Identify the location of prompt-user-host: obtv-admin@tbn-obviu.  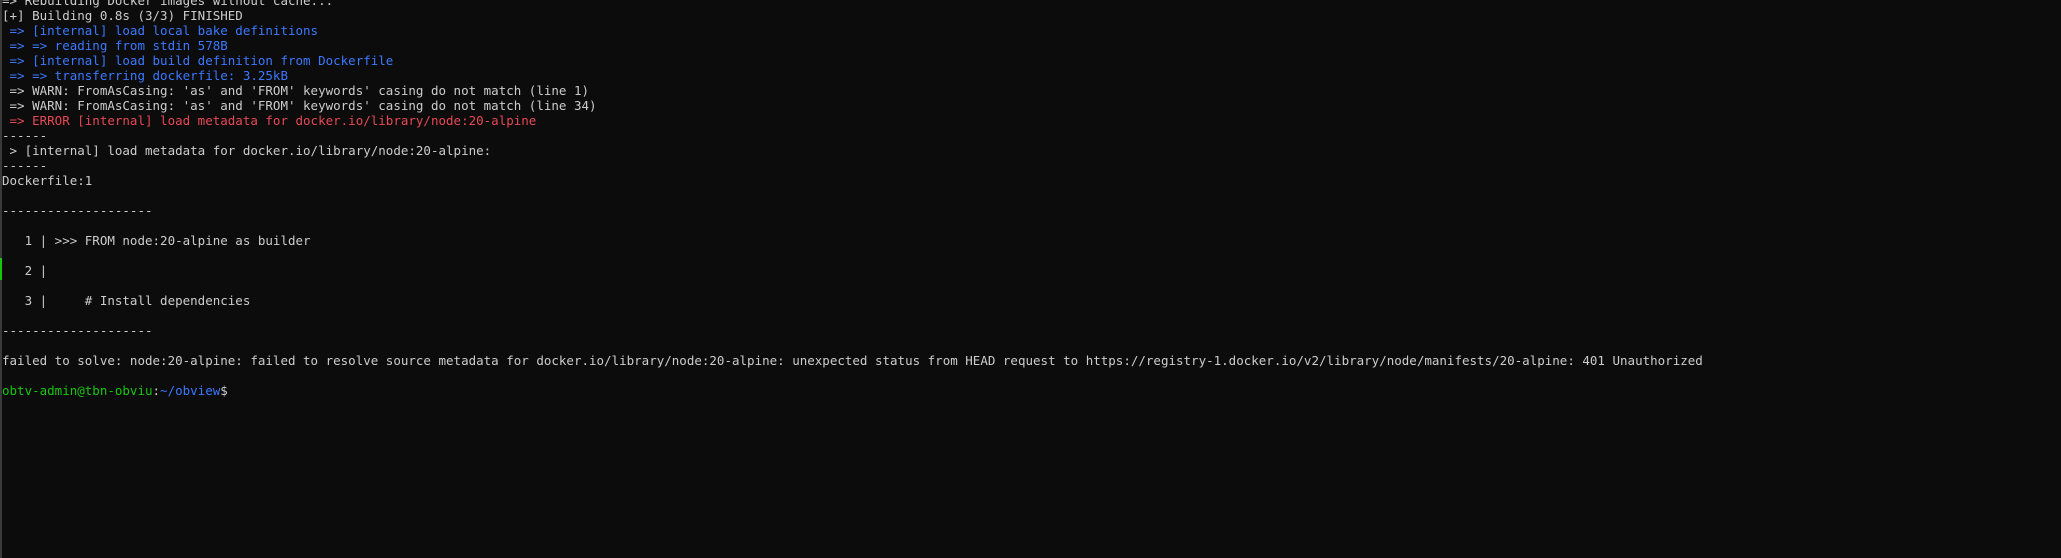
(77, 390).